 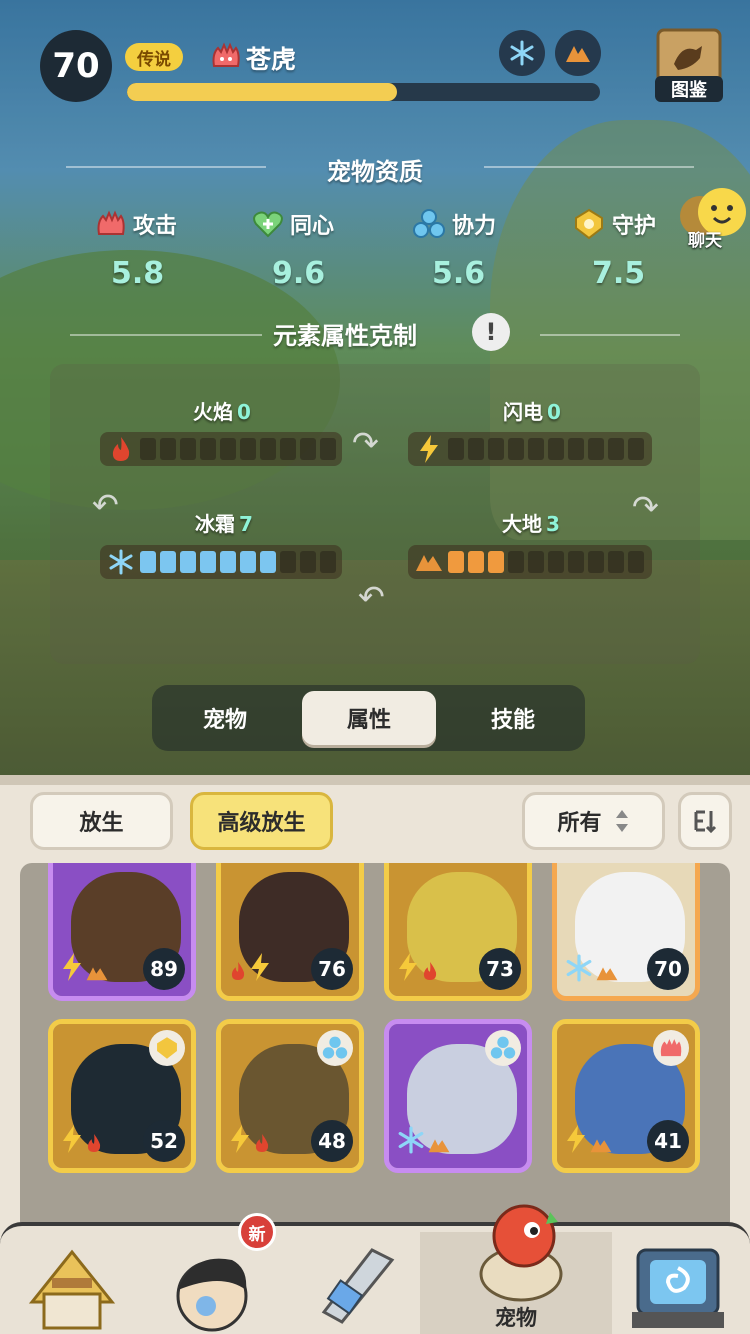 What do you see at coordinates (164, 1141) in the screenshot?
I see `pet-level: 52` at bounding box center [164, 1141].